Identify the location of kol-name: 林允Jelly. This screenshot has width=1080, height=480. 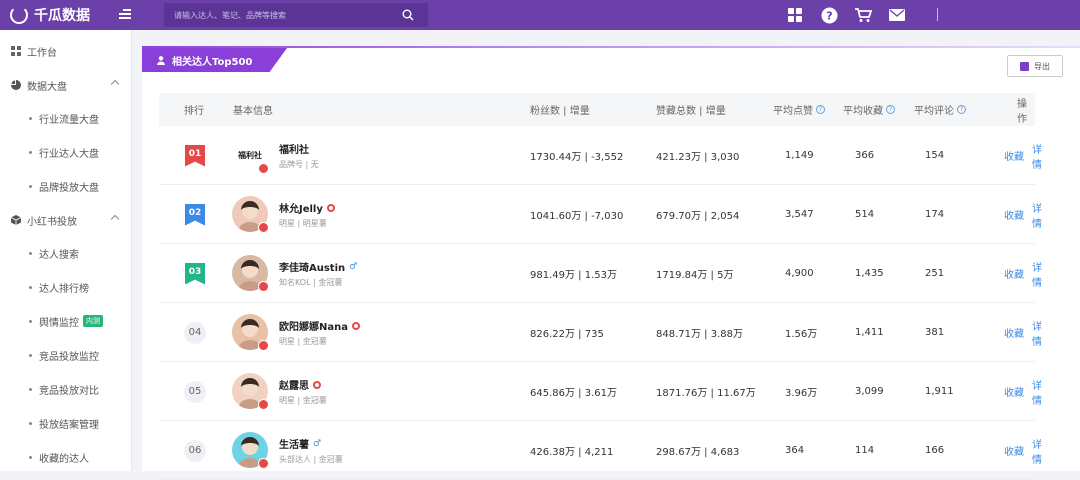
(307, 207).